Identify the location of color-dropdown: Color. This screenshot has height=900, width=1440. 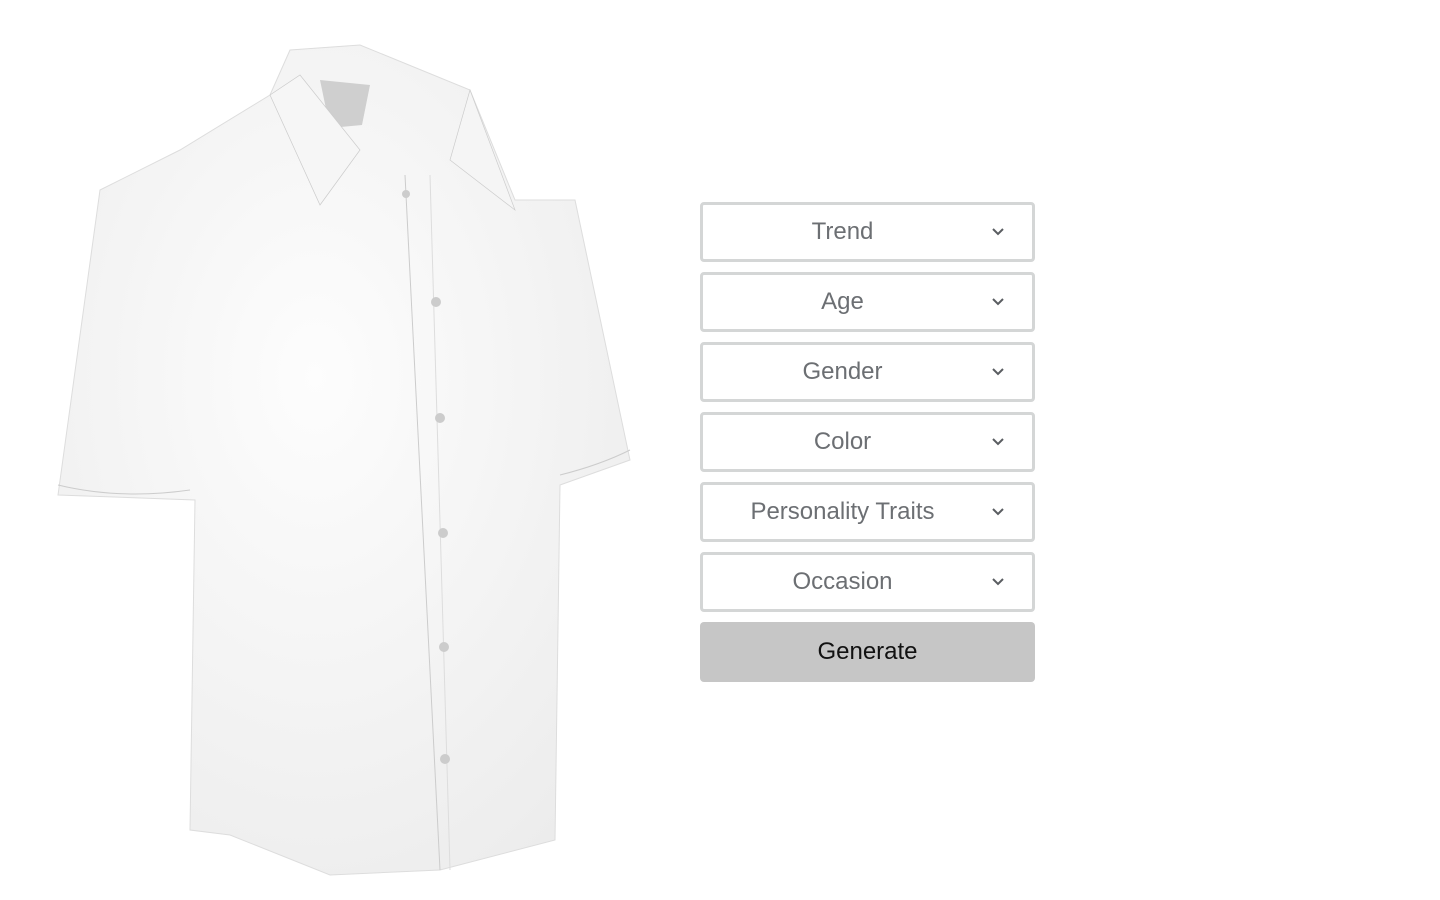
(867, 442).